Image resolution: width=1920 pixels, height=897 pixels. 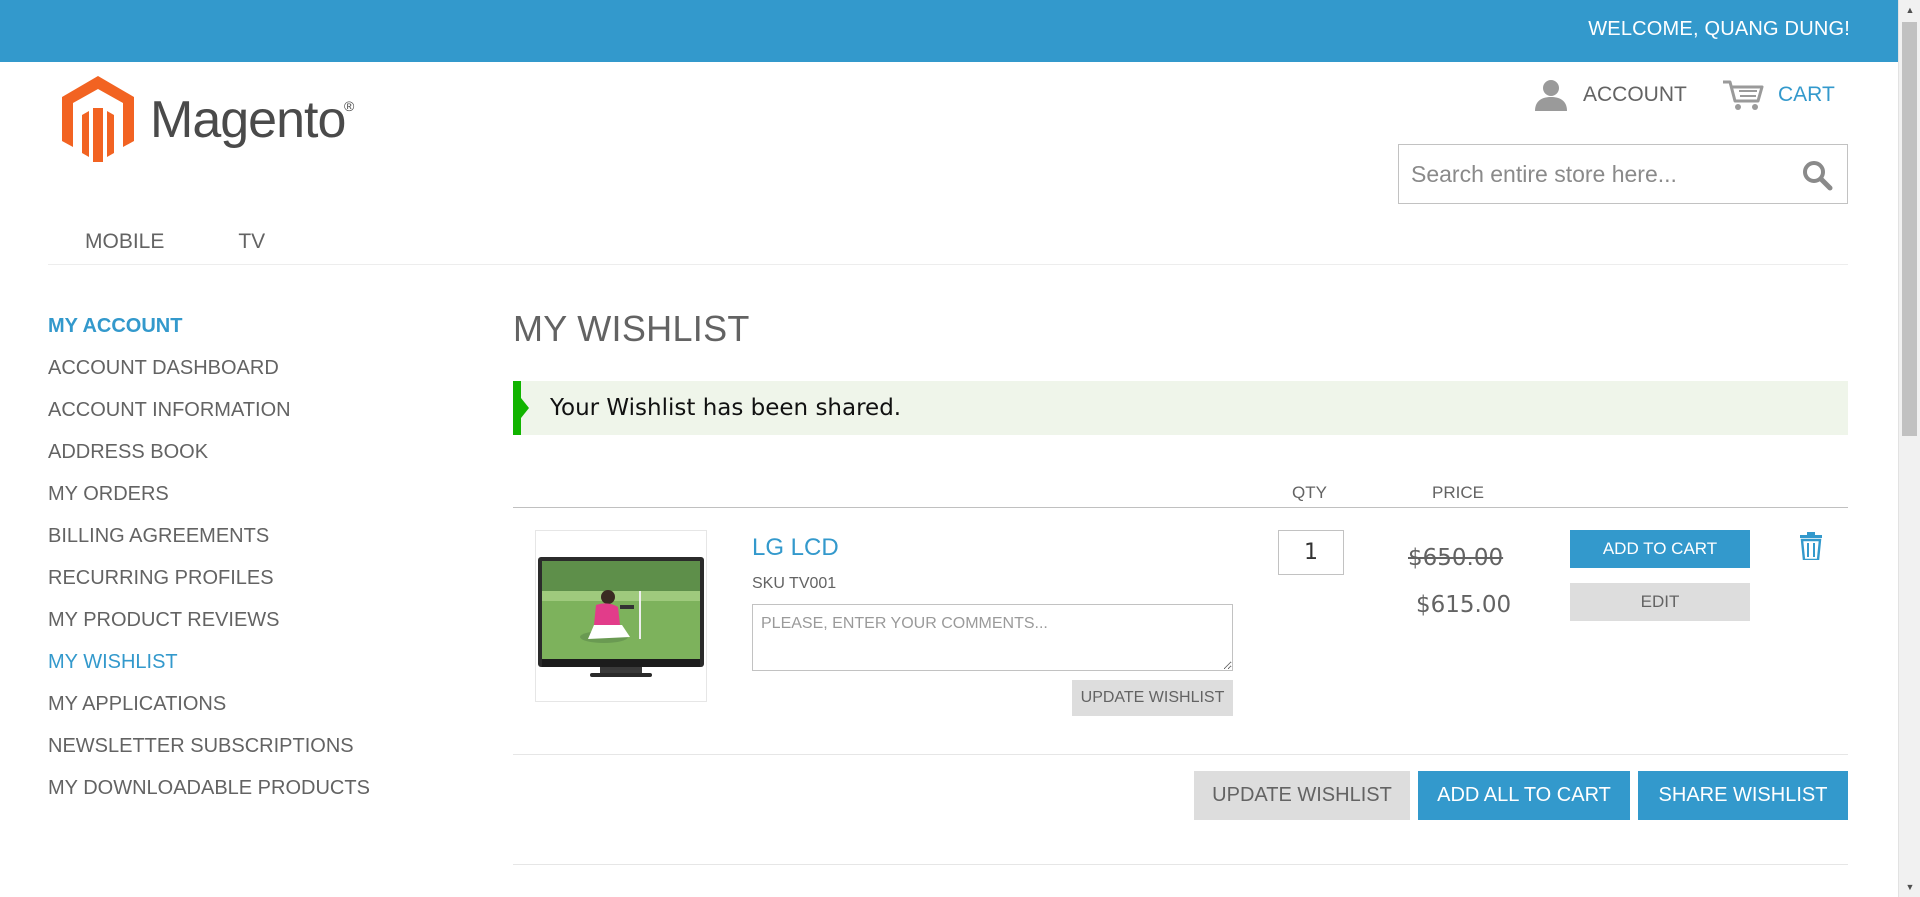 What do you see at coordinates (248, 410) in the screenshot?
I see `sidebar-item-account-information: ACCOUNT INFORMATION` at bounding box center [248, 410].